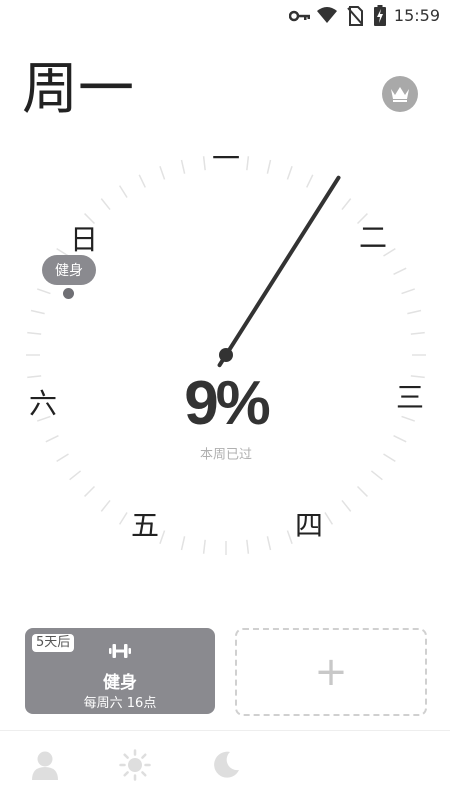 The width and height of the screenshot is (450, 801). What do you see at coordinates (120, 683) in the screenshot?
I see `event-title: 健身` at bounding box center [120, 683].